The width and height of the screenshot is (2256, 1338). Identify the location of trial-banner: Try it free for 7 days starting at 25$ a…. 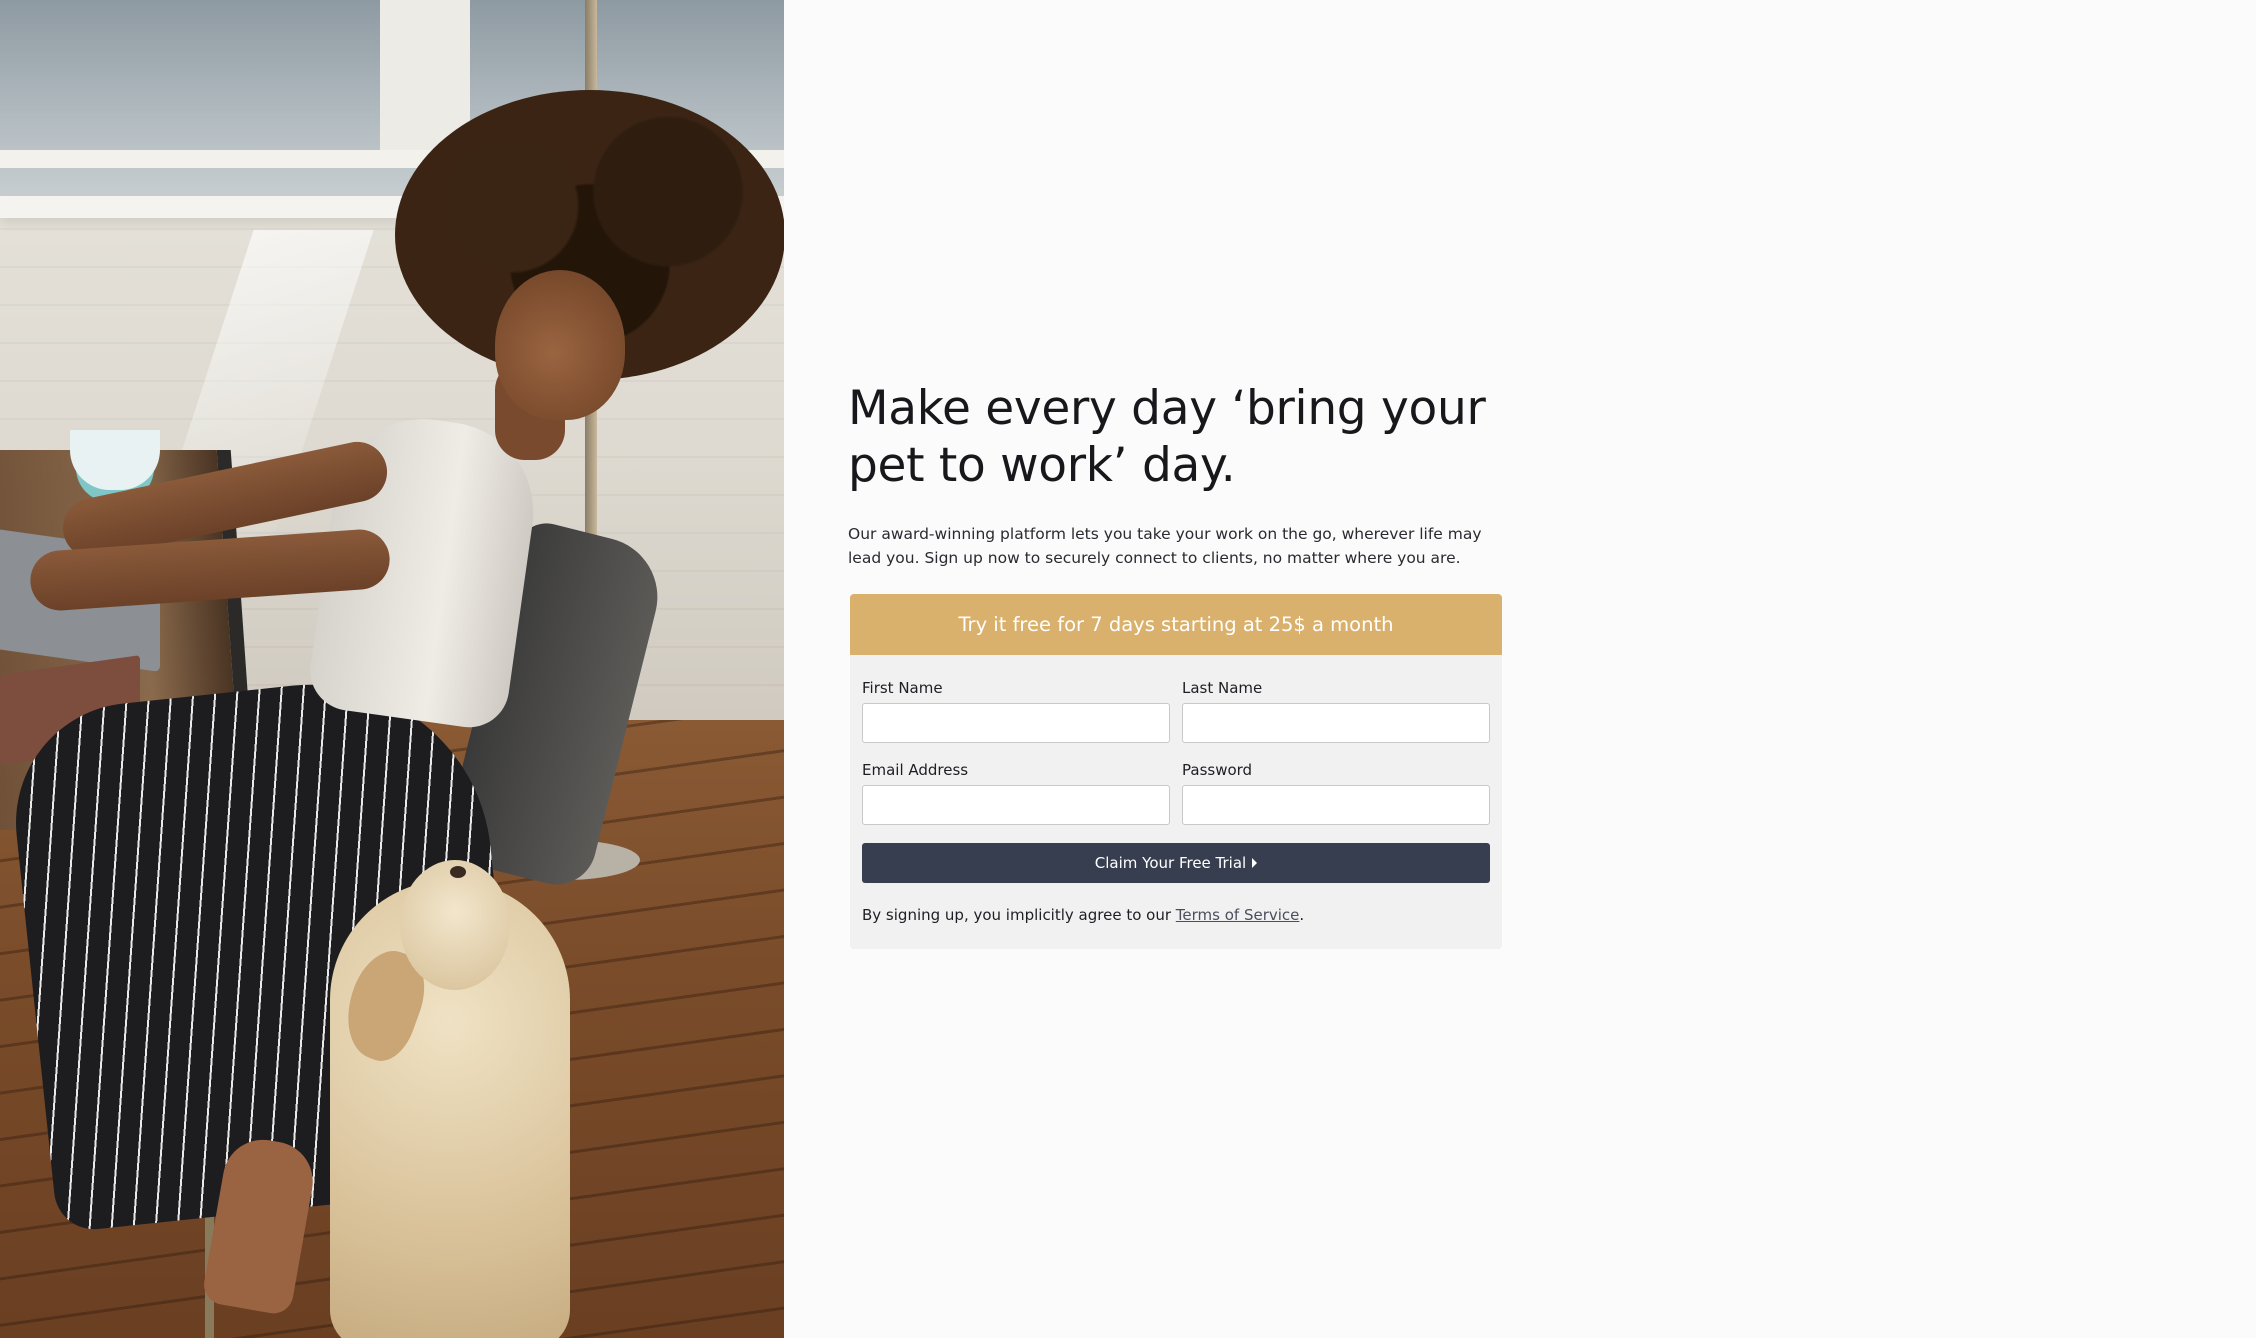
(1176, 624).